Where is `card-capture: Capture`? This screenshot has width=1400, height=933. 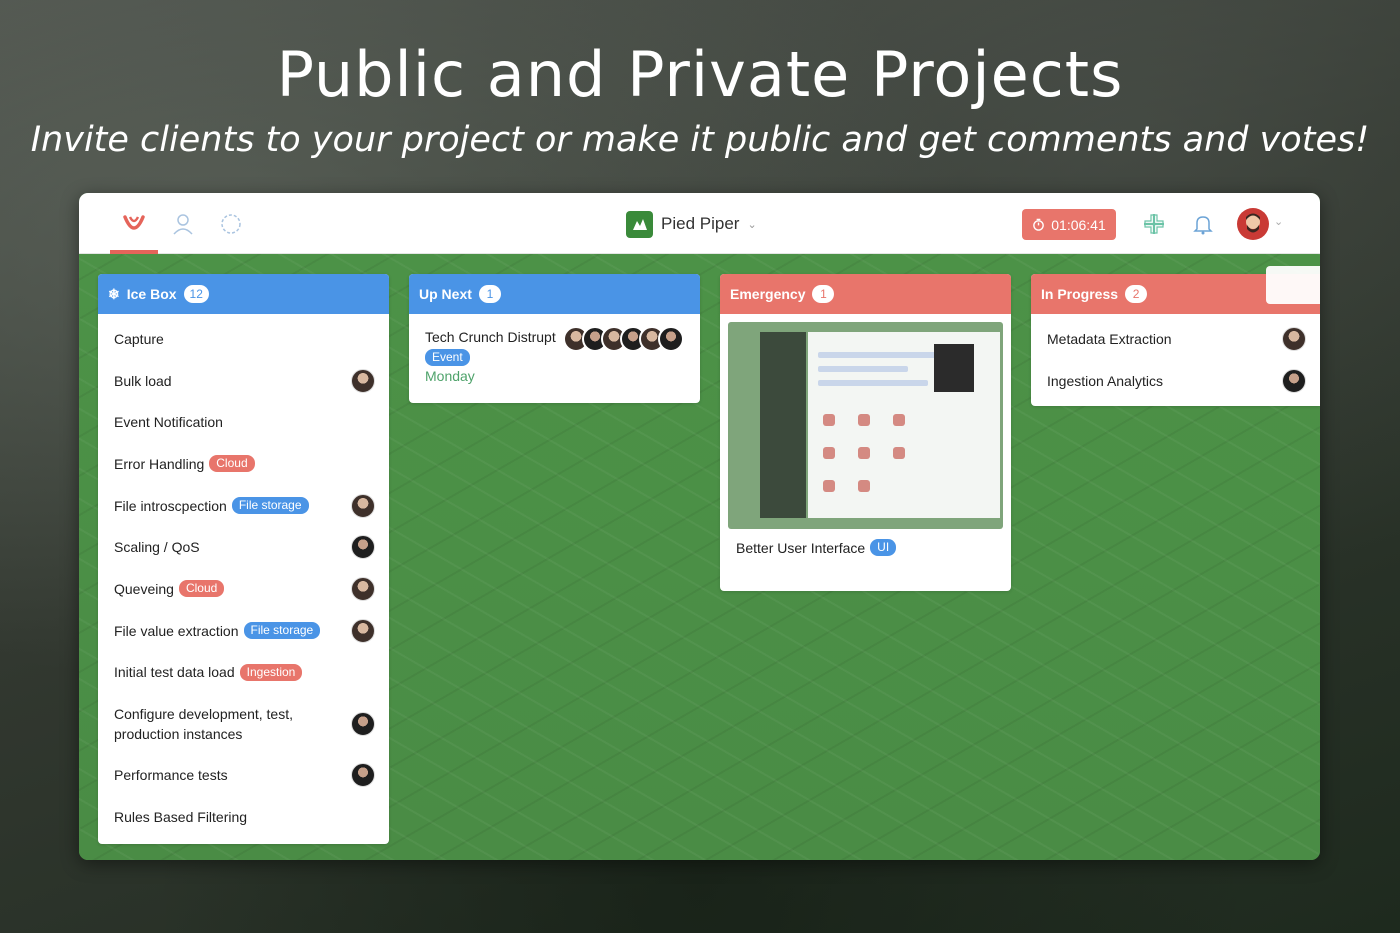
card-capture: Capture is located at coordinates (243, 339).